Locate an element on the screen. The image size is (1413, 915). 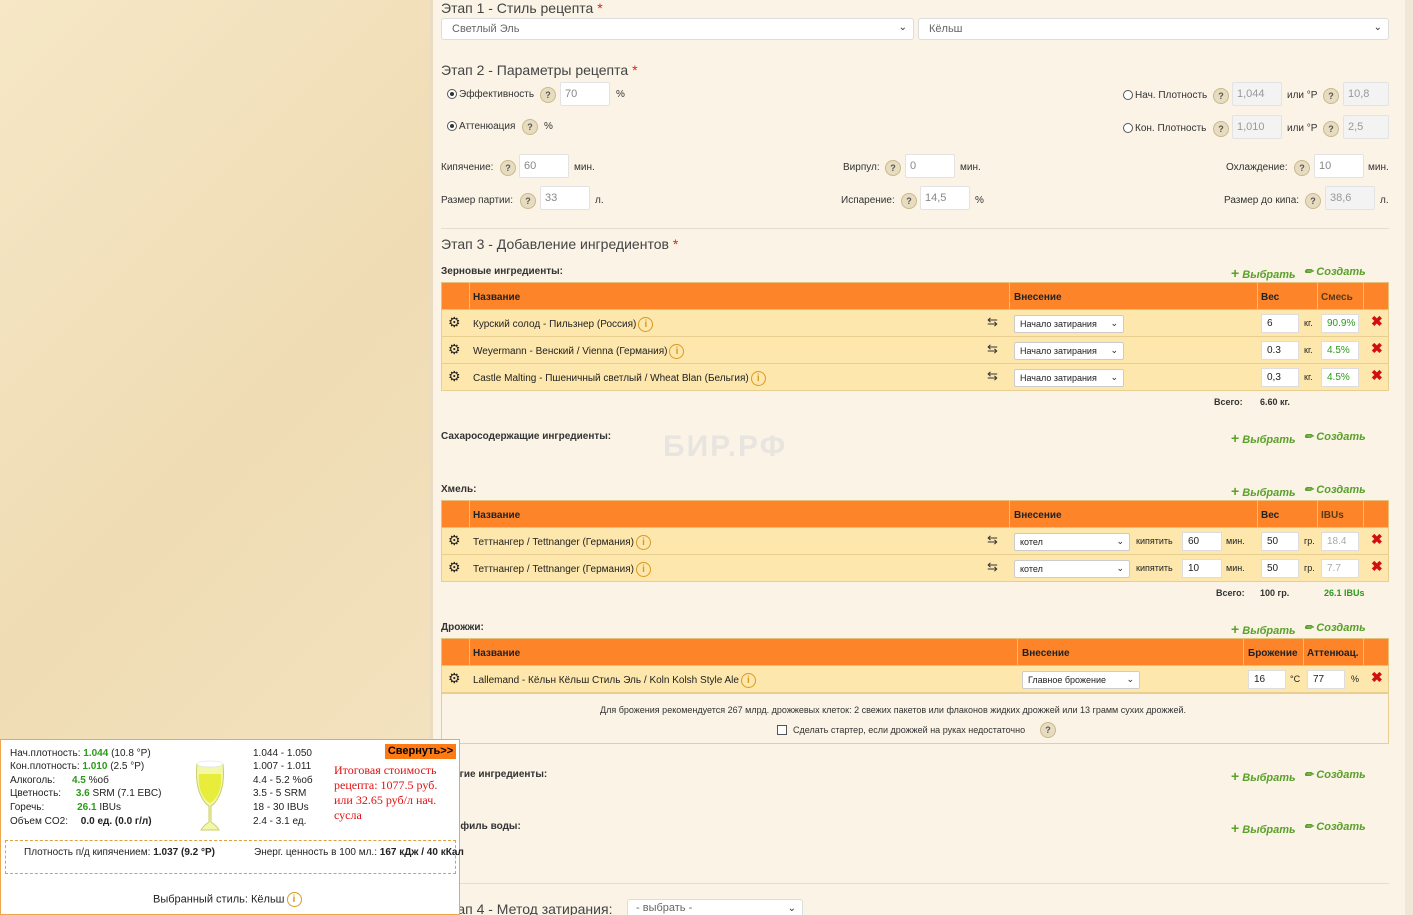
cooling-input: 10 is located at coordinates (1339, 166).